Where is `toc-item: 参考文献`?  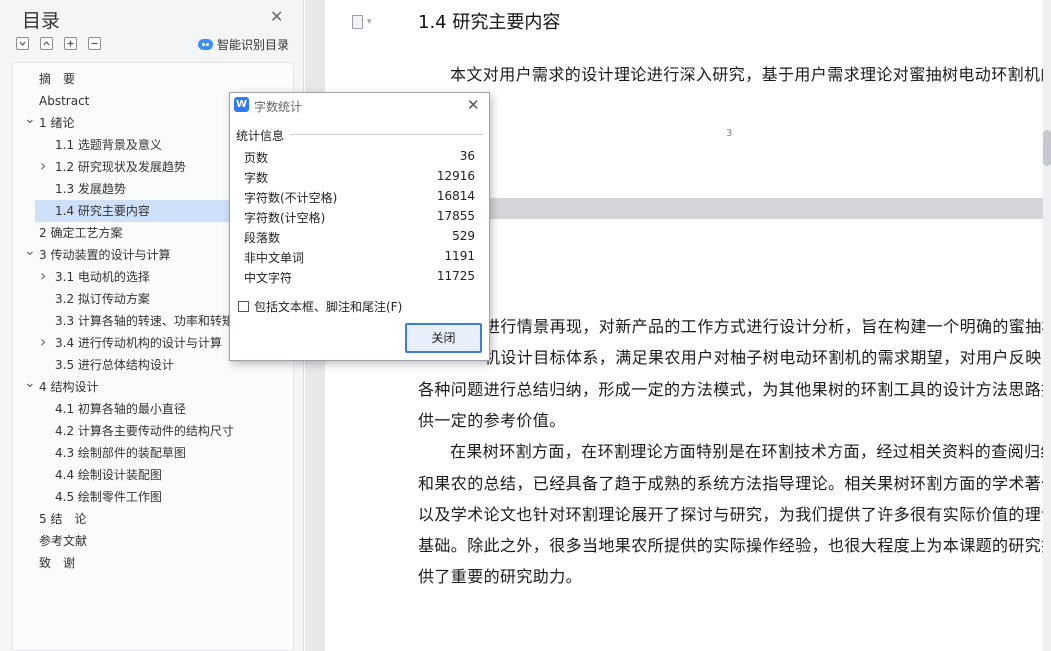 toc-item: 参考文献 is located at coordinates (145, 541).